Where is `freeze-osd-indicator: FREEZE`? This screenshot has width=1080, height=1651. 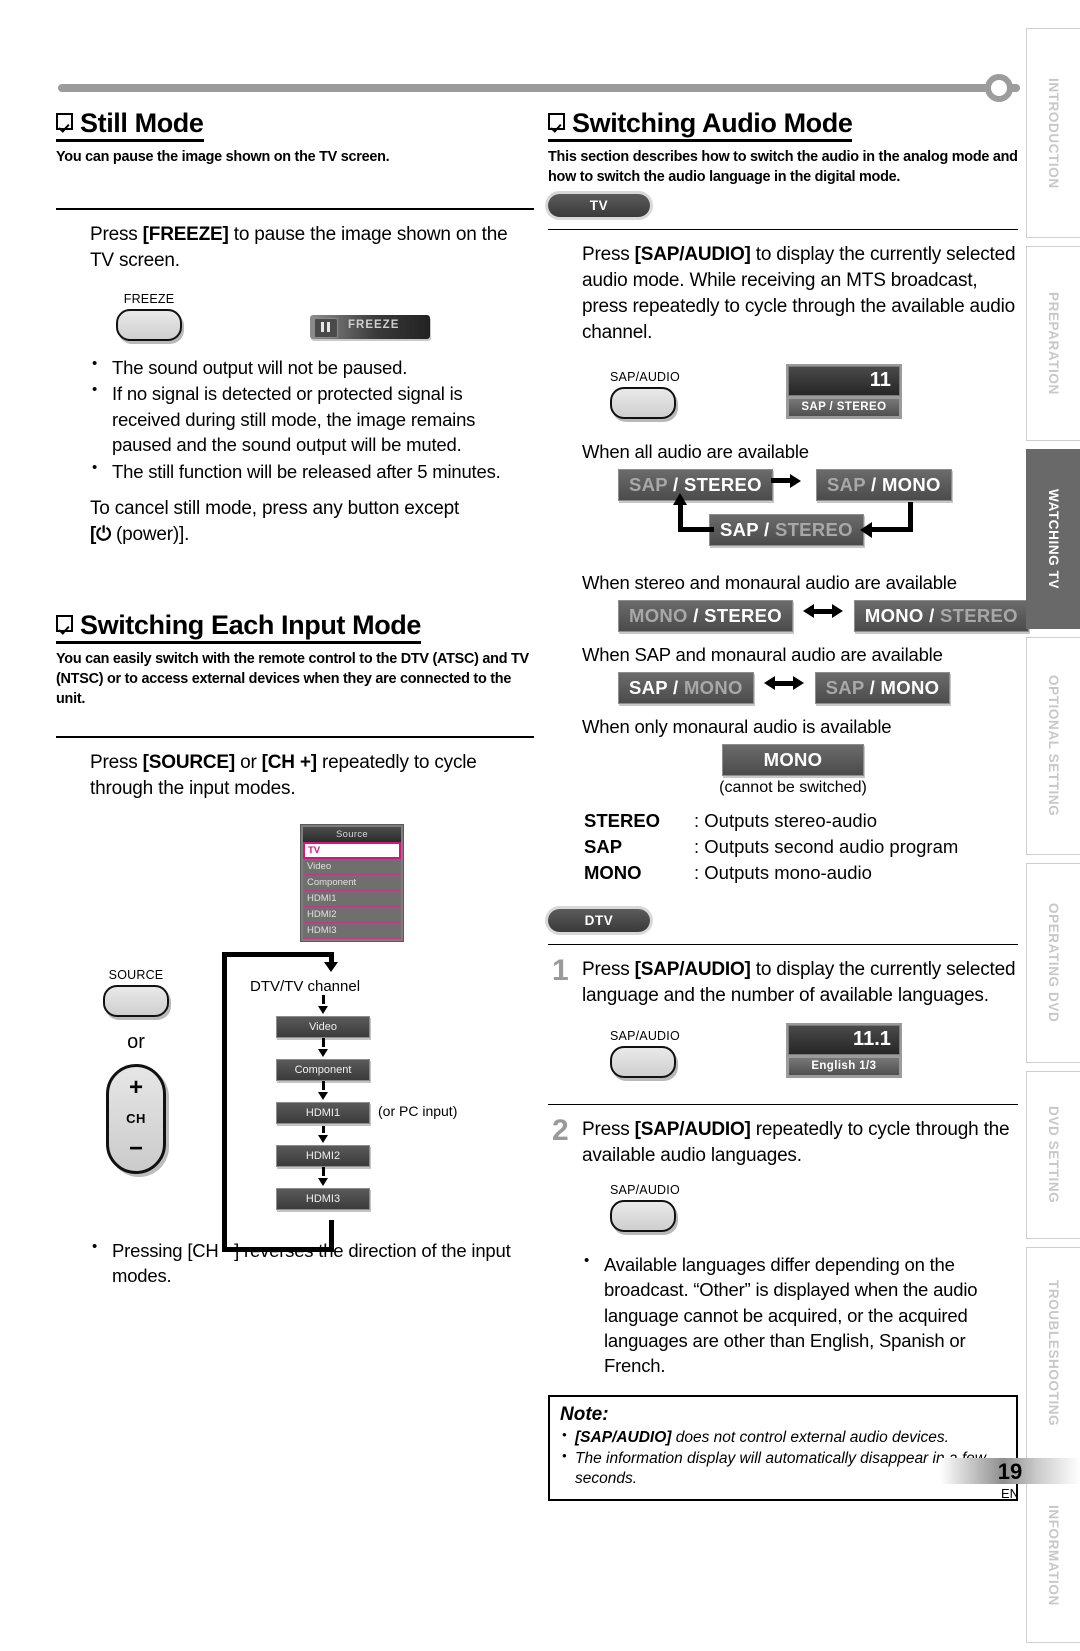
freeze-osd-indicator: FREEZE is located at coordinates (370, 327).